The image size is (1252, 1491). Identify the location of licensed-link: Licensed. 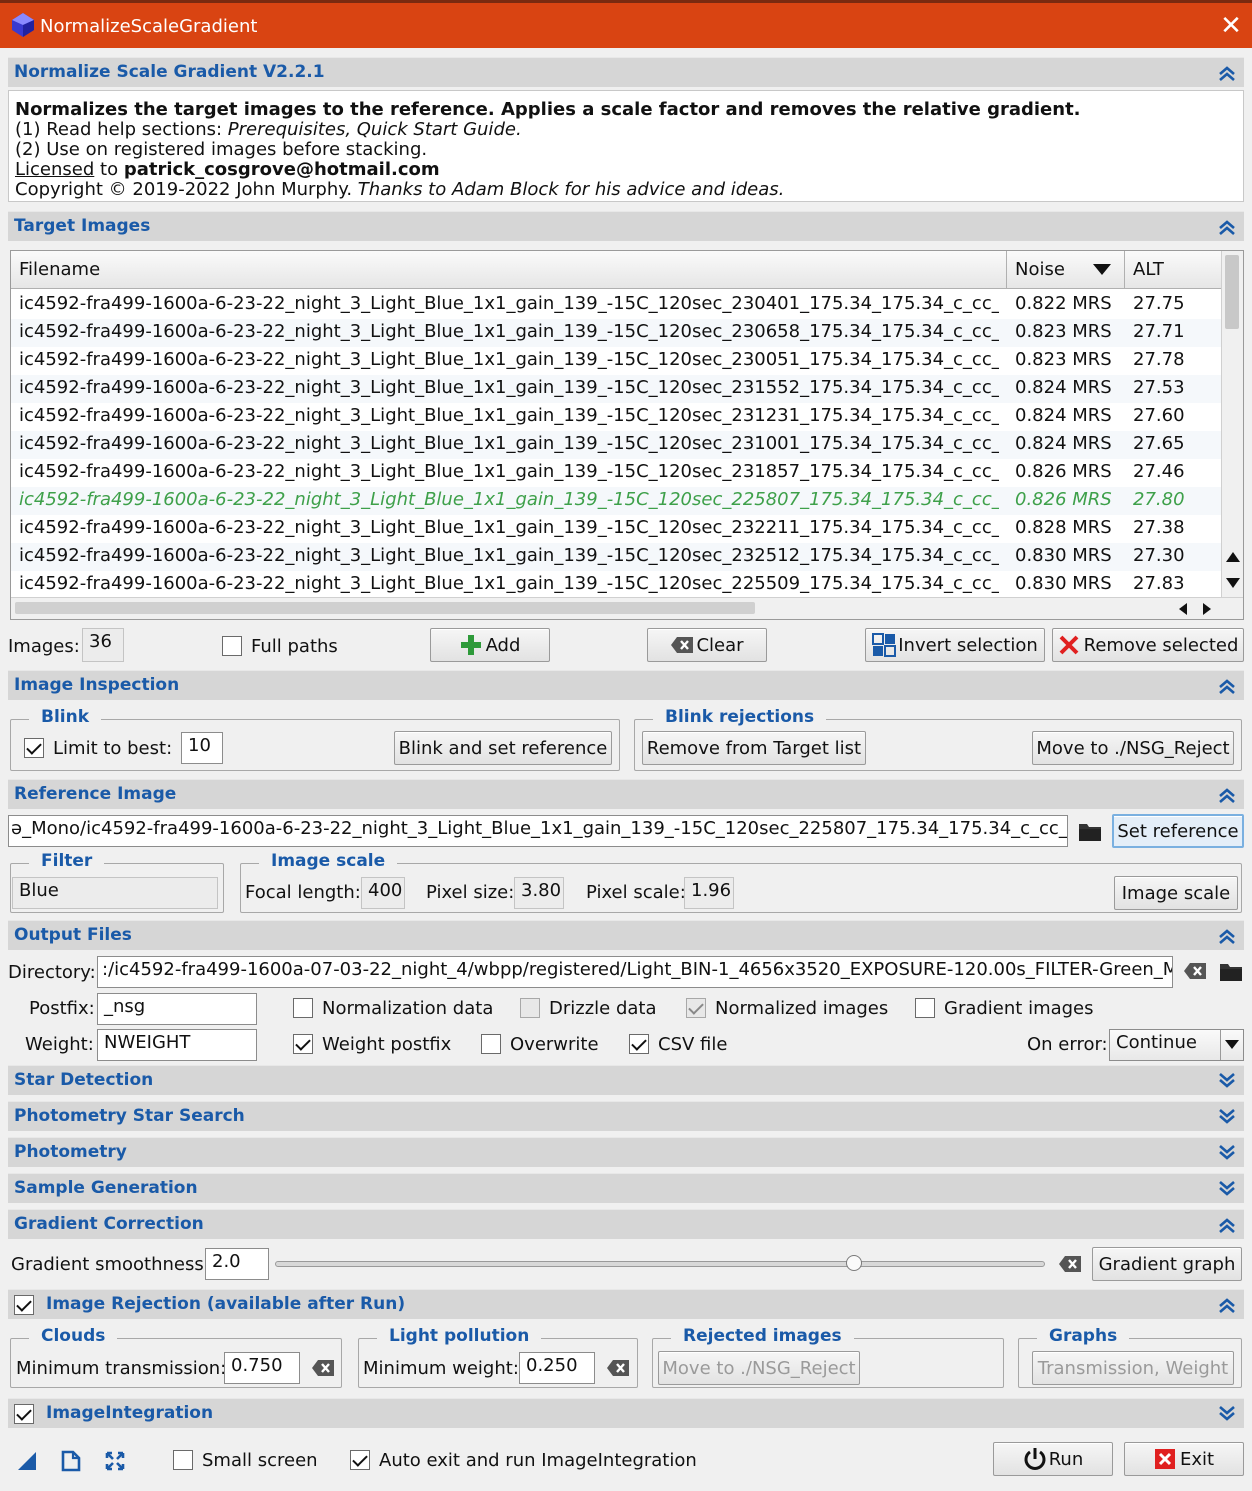
(54, 169).